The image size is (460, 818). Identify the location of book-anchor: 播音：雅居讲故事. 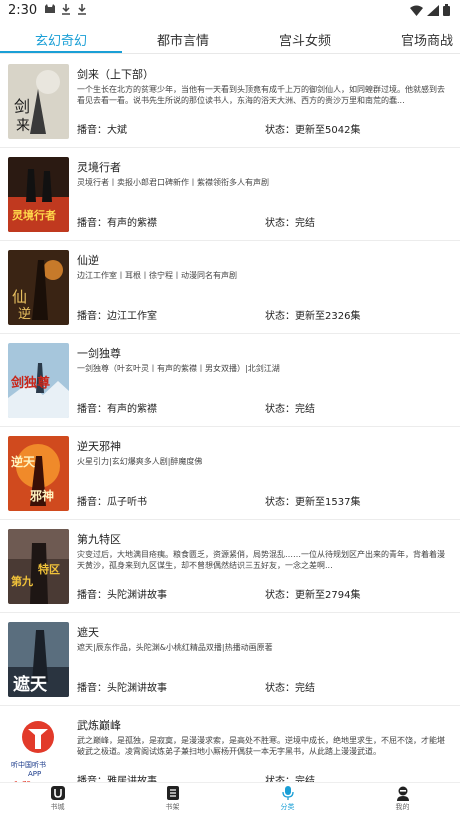
(117, 779).